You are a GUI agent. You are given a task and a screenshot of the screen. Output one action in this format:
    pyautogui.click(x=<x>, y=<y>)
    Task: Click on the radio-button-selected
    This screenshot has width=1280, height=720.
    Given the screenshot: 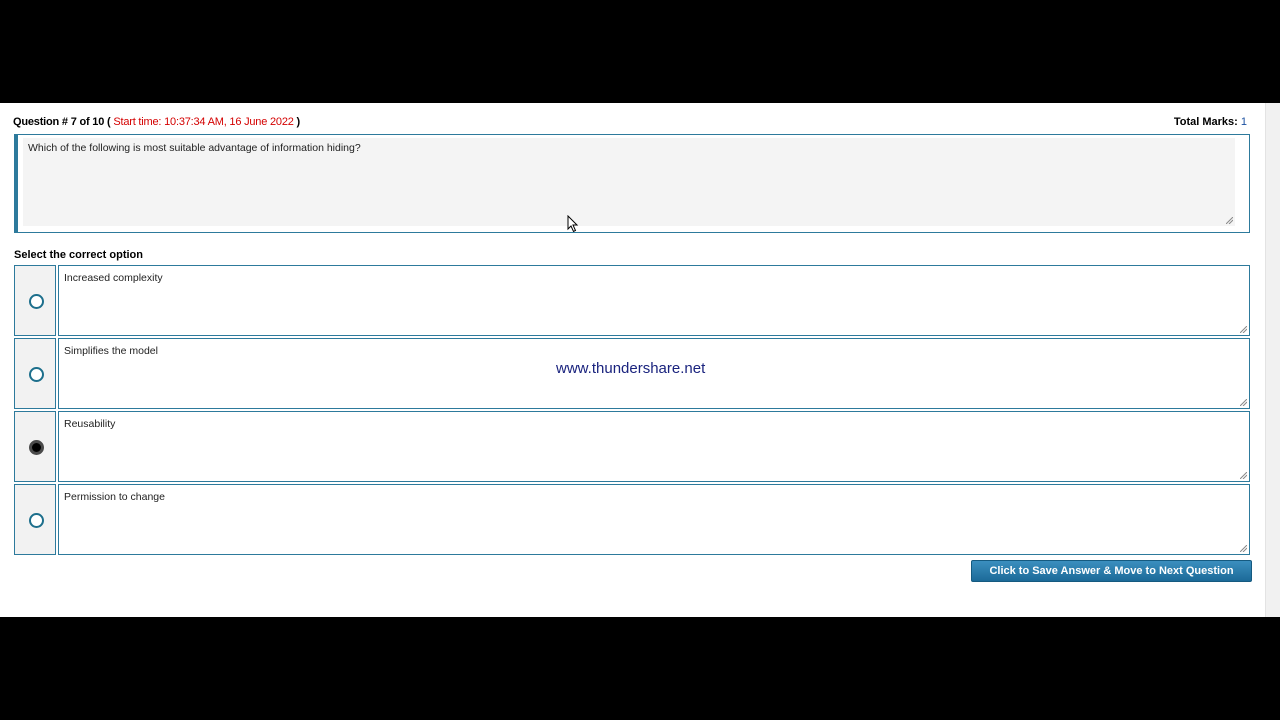 What is the action you would take?
    pyautogui.click(x=36, y=447)
    